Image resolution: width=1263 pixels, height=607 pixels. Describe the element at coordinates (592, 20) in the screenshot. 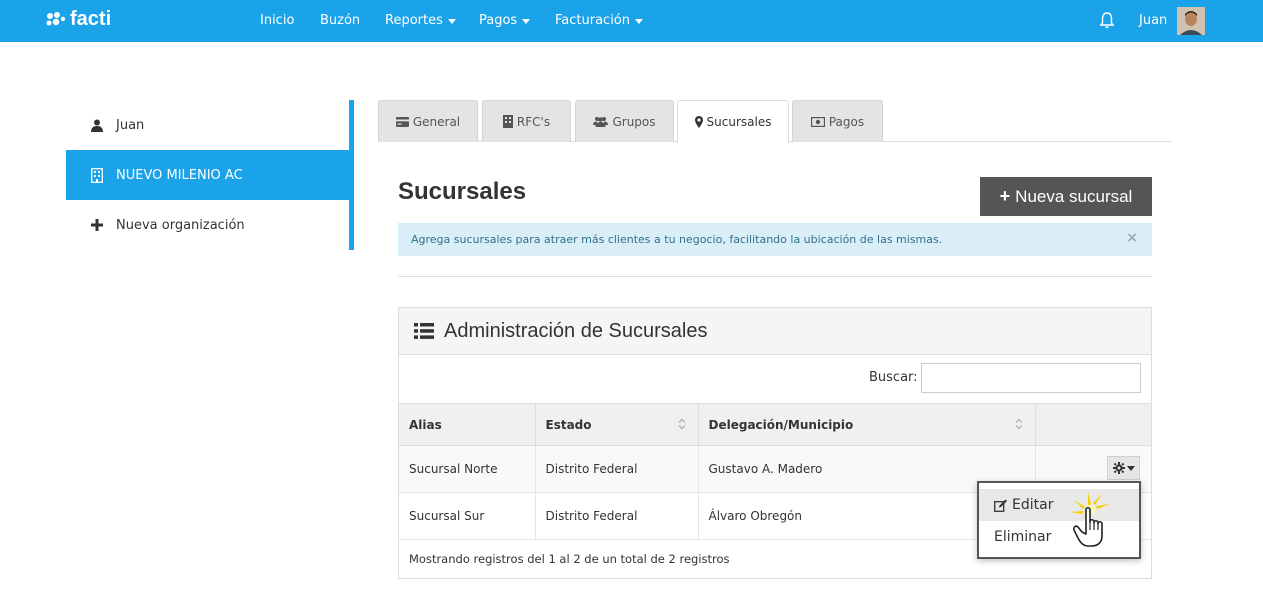

I see `nav-label: Facturación` at that location.